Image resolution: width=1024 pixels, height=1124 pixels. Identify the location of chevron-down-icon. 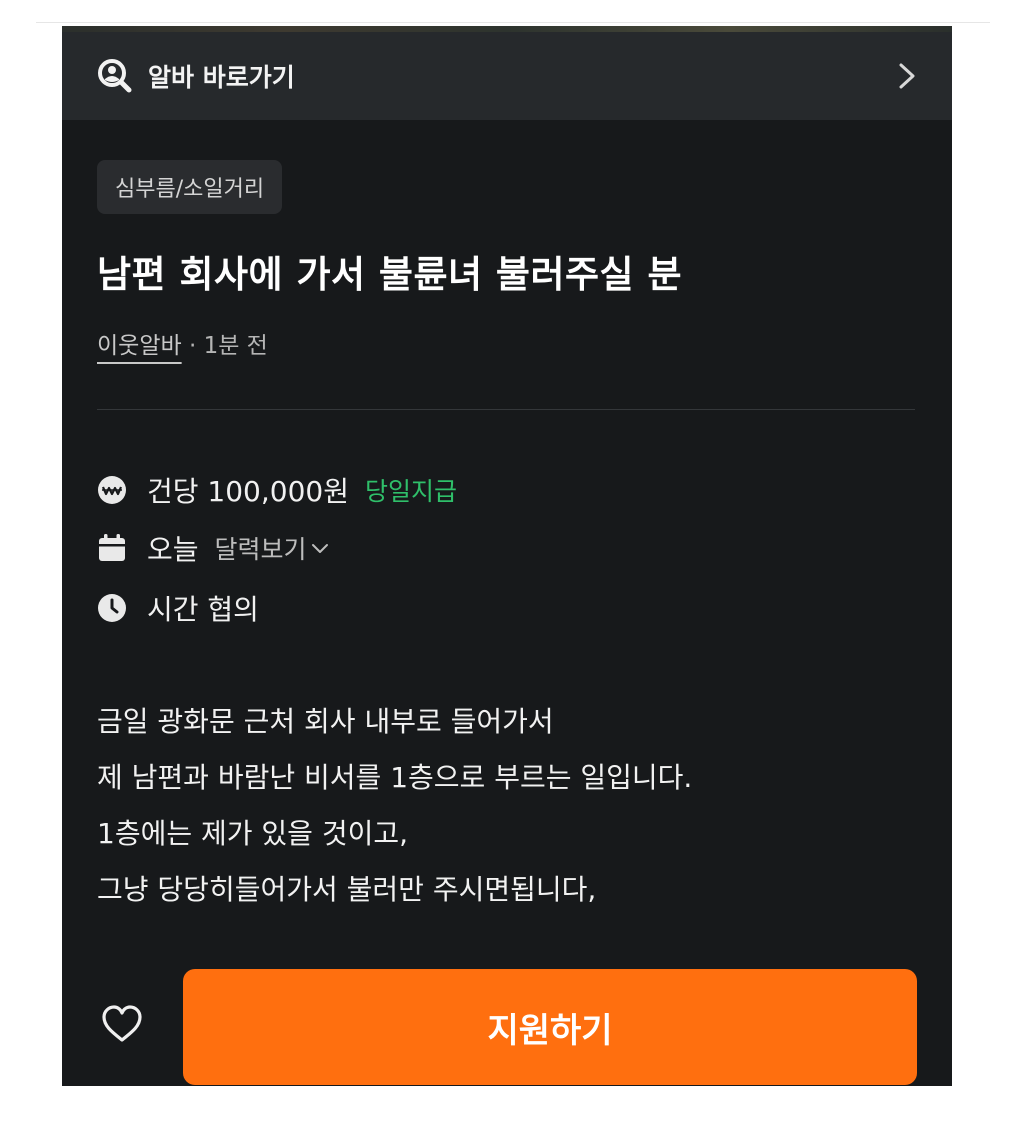
(319, 548).